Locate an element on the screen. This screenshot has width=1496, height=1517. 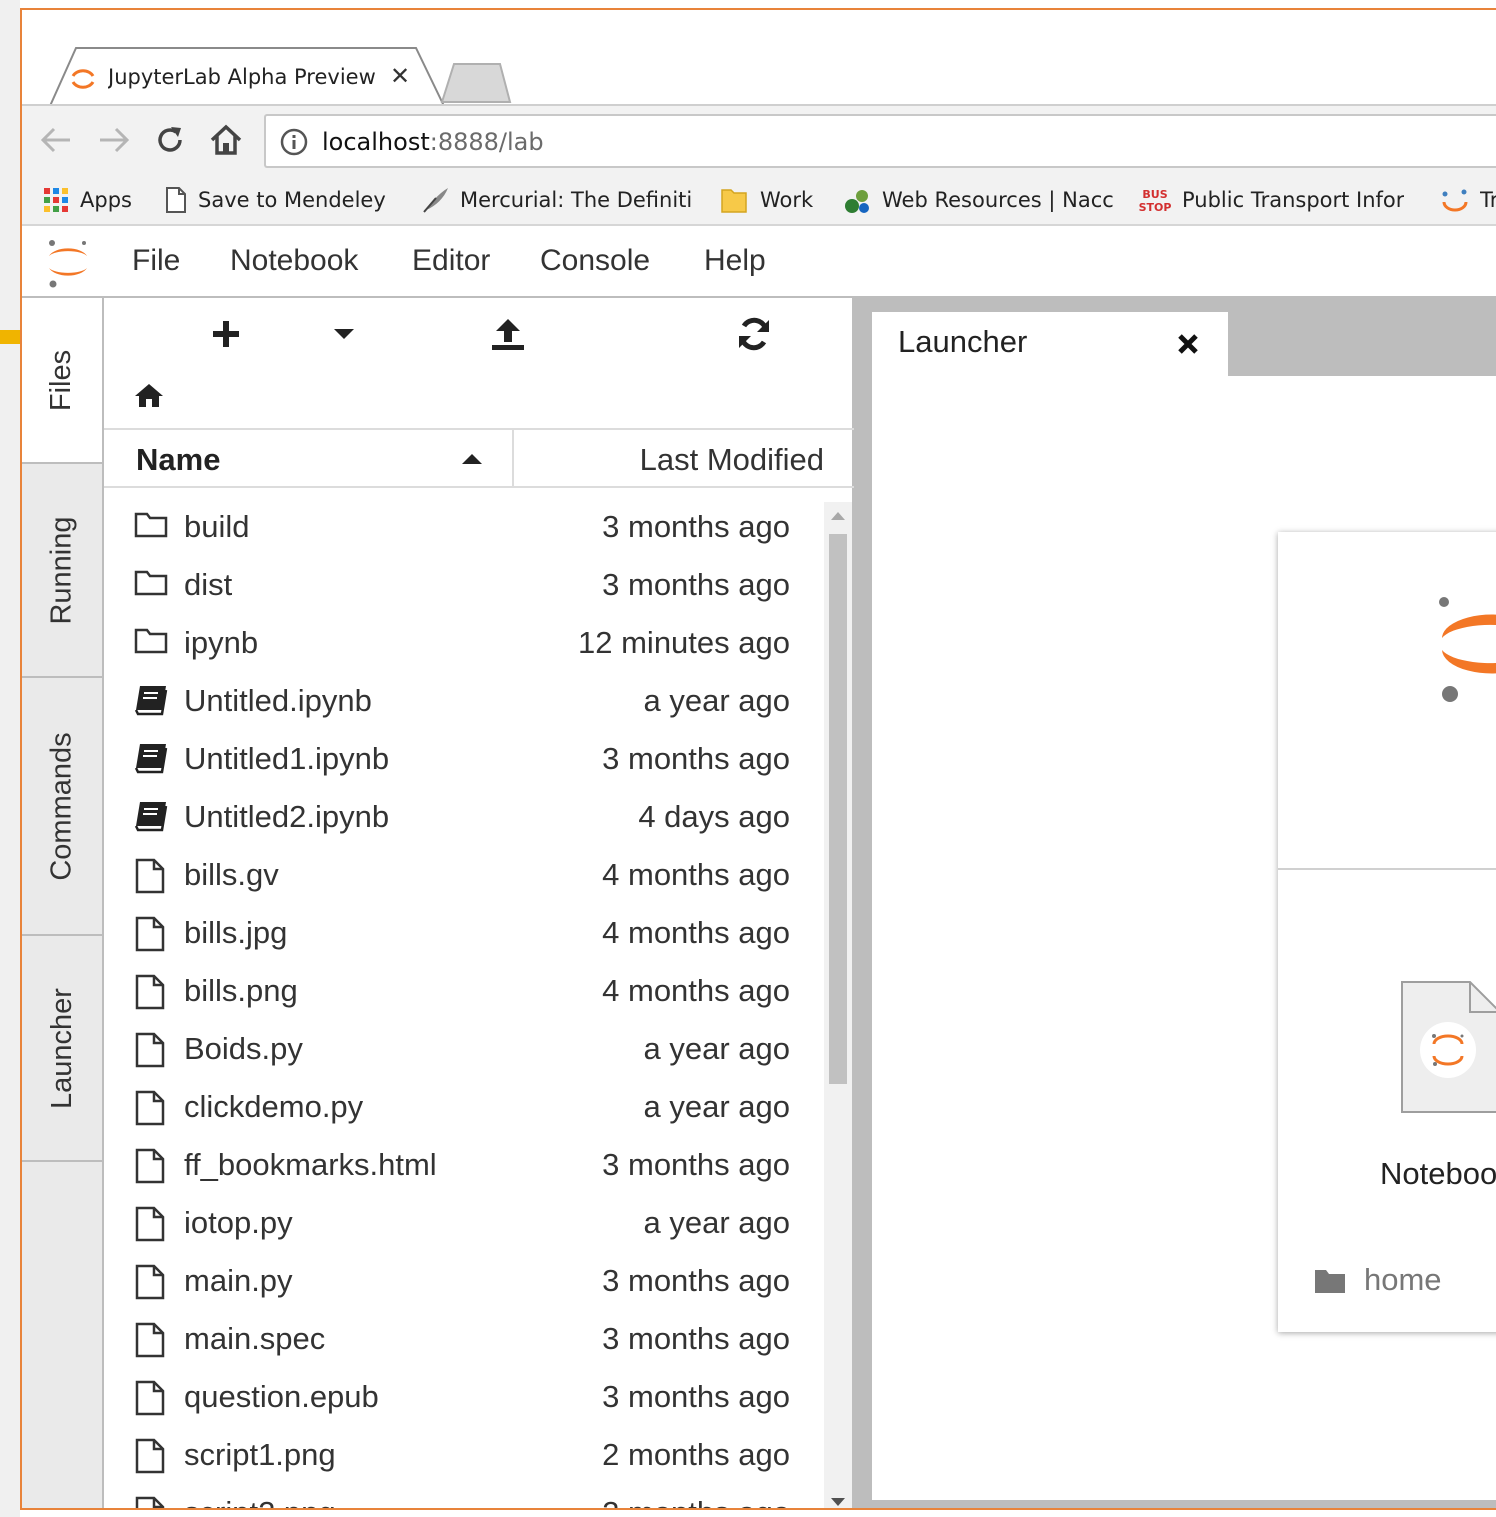
column-header-name: Name is located at coordinates (178, 460).